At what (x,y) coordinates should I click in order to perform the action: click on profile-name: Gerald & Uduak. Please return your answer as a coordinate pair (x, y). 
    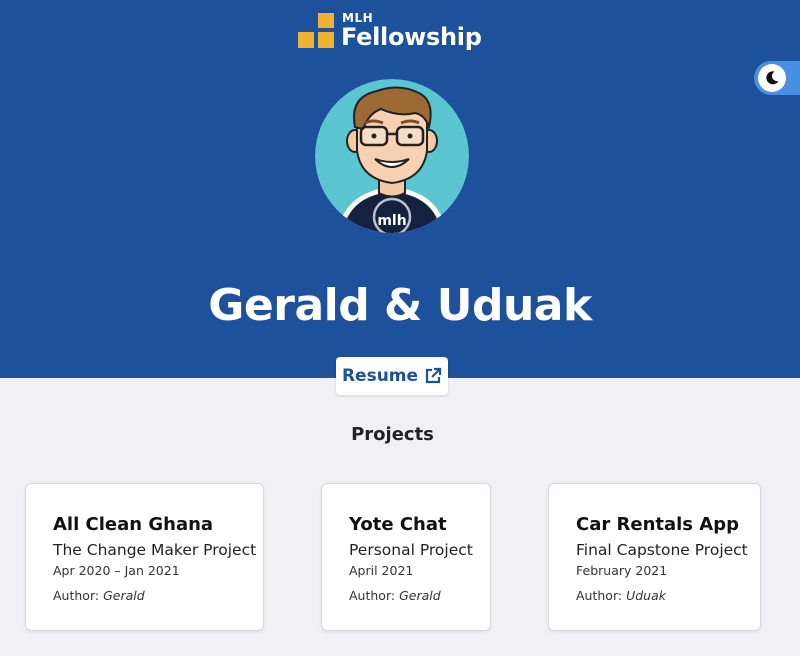
    Looking at the image, I should click on (400, 305).